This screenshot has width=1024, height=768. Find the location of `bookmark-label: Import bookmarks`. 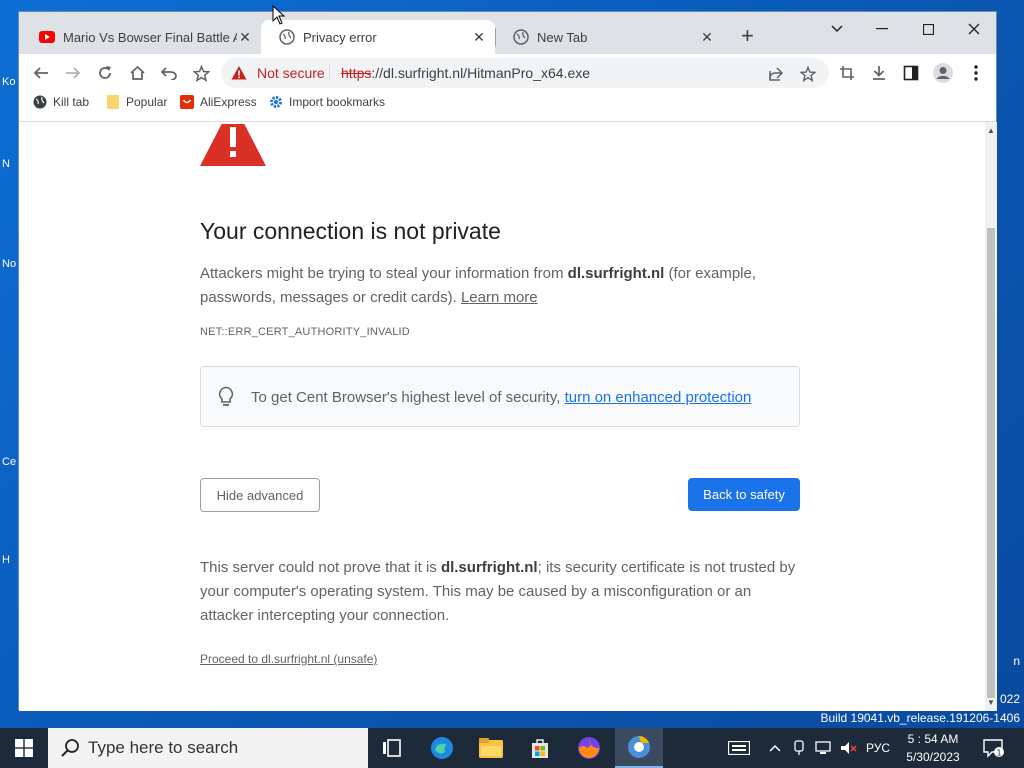

bookmark-label: Import bookmarks is located at coordinates (337, 102).